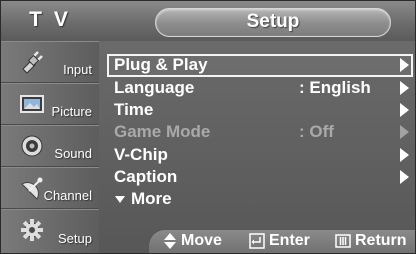 The height and width of the screenshot is (254, 416). Describe the element at coordinates (32, 188) in the screenshot. I see `channel-satellite-icon` at that location.